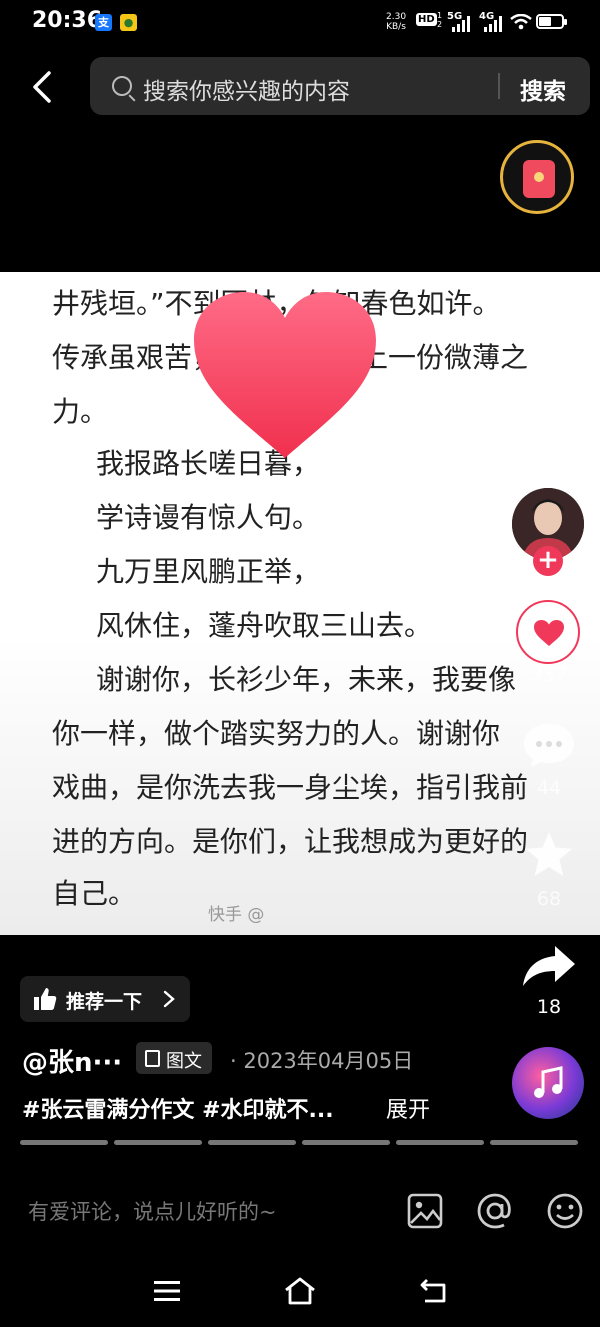 The width and height of the screenshot is (600, 1327). Describe the element at coordinates (461, 23) in the screenshot. I see `sim1-signal-icon` at that location.